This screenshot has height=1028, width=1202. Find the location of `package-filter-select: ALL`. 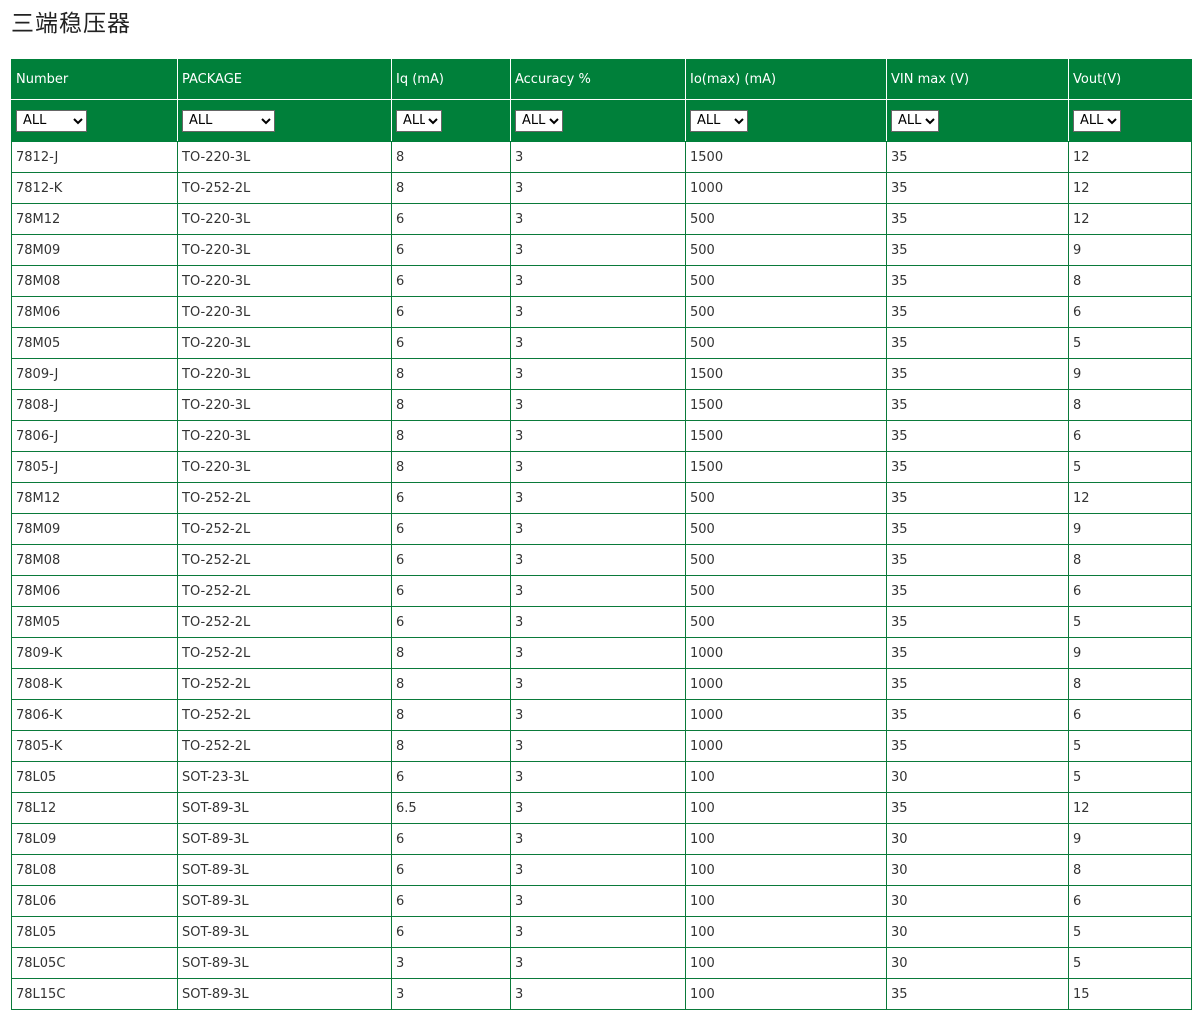

package-filter-select: ALL is located at coordinates (228, 120).